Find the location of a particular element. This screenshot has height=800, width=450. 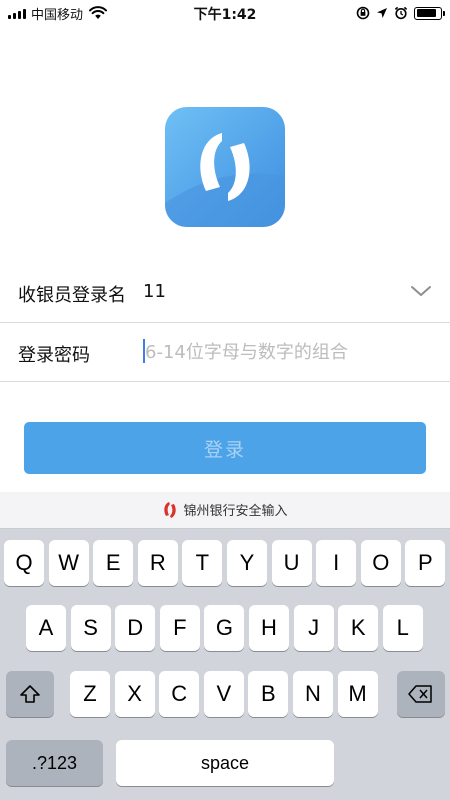

username-value: 11 is located at coordinates (154, 291).